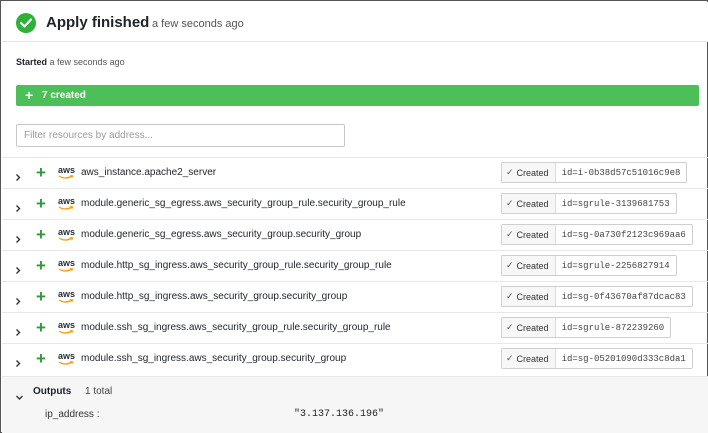 The width and height of the screenshot is (708, 433). I want to click on started-time: a few seconds ago, so click(87, 62).